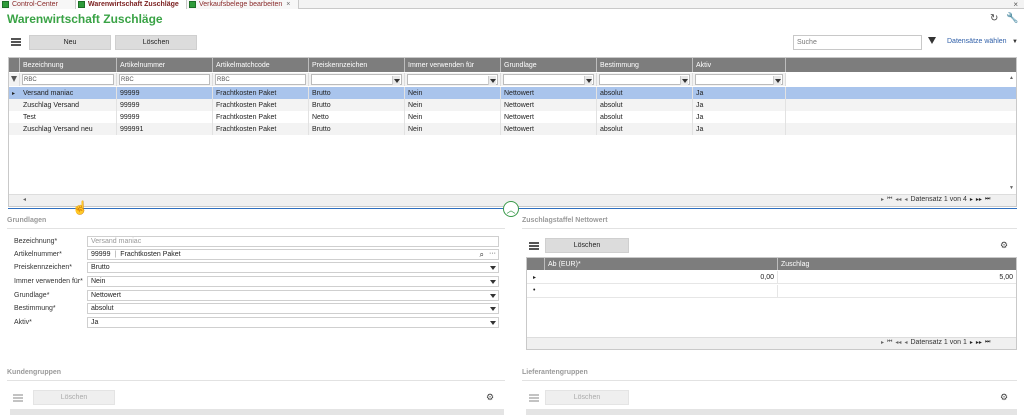  I want to click on preiskennzeichen-select: Brutto, so click(293, 267).